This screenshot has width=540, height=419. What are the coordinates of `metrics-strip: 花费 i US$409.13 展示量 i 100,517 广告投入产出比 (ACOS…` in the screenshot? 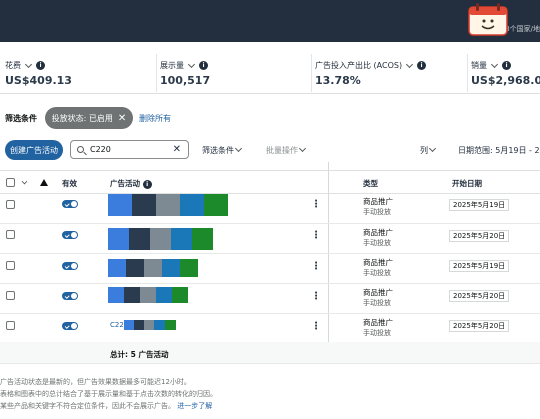 It's located at (270, 68).